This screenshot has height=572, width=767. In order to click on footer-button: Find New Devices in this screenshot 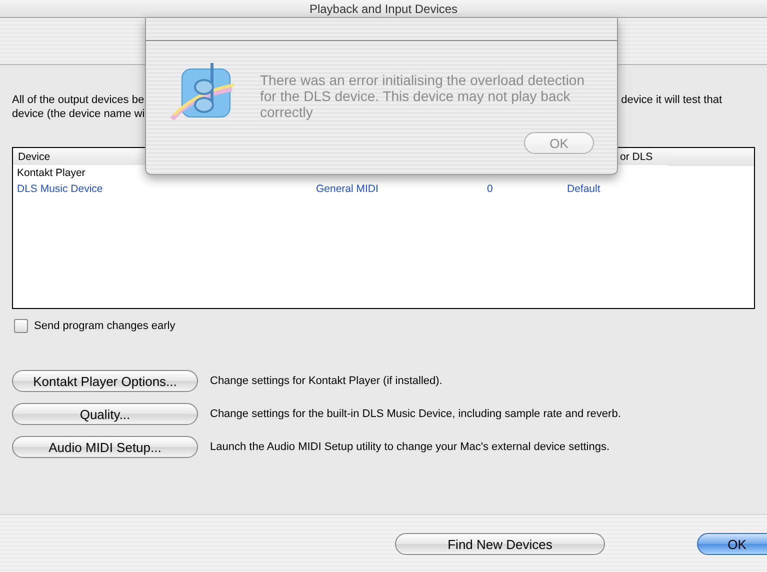, I will do `click(500, 544)`.